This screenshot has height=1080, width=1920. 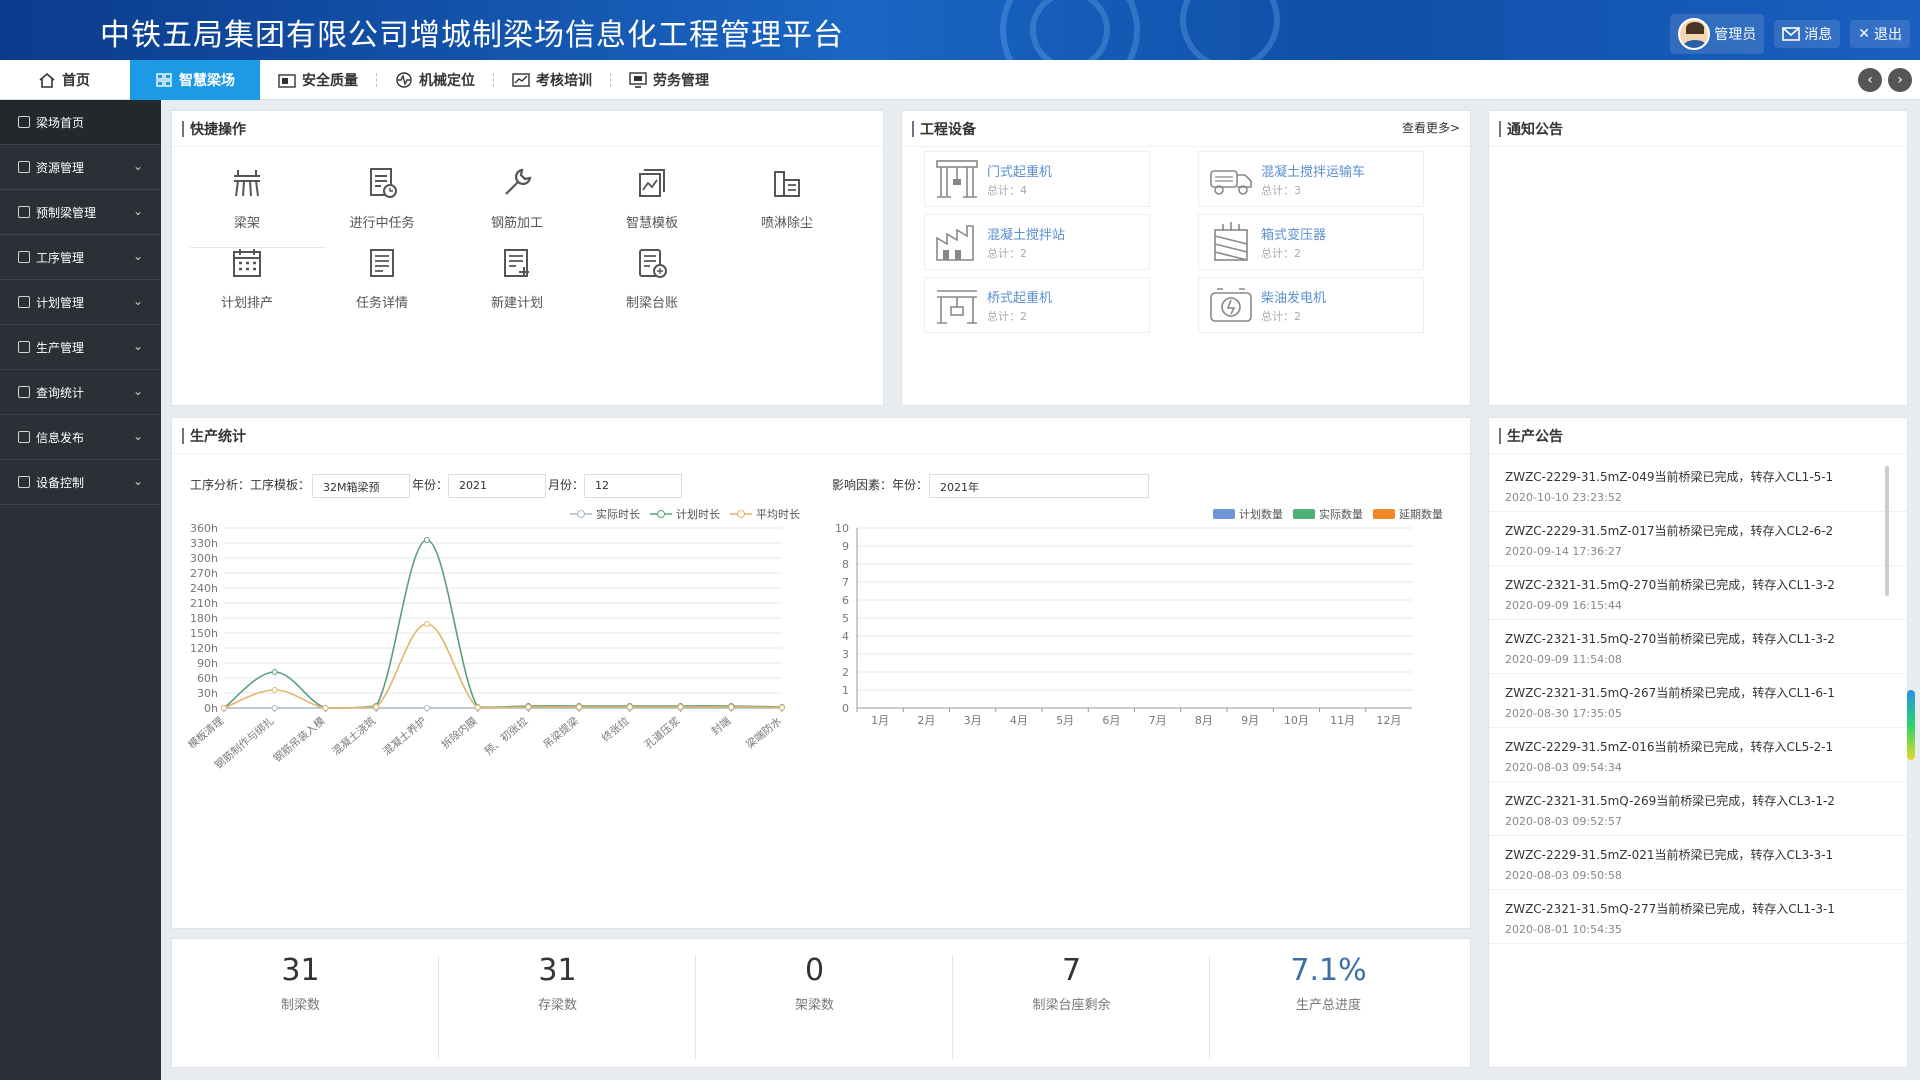 I want to click on sidebar-item-precast-beams: 预制梁管理 ⌄, so click(x=80, y=212).